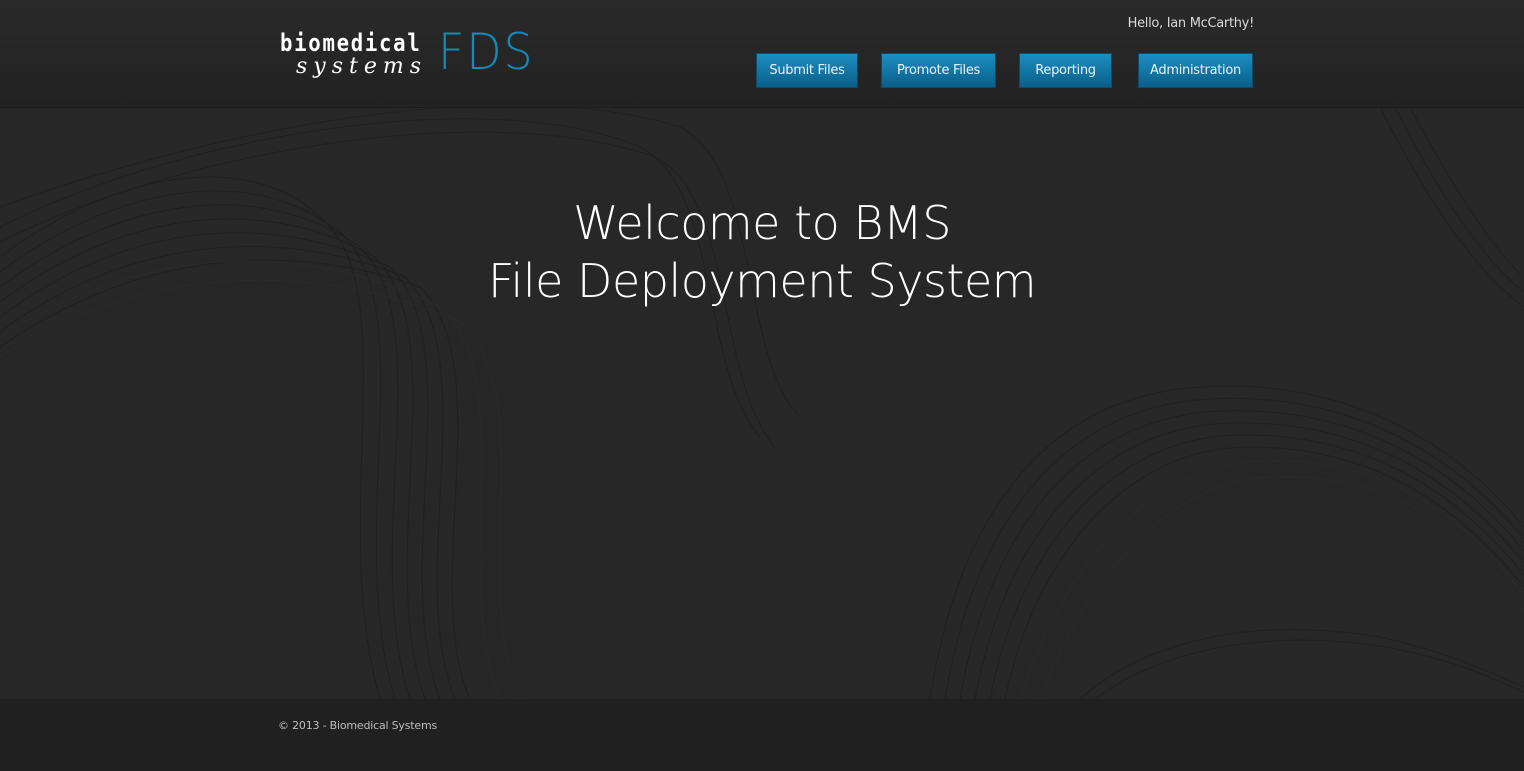 Image resolution: width=1524 pixels, height=771 pixels. Describe the element at coordinates (762, 223) in the screenshot. I see `welcome-heading-line1: Welcome to BMS` at that location.